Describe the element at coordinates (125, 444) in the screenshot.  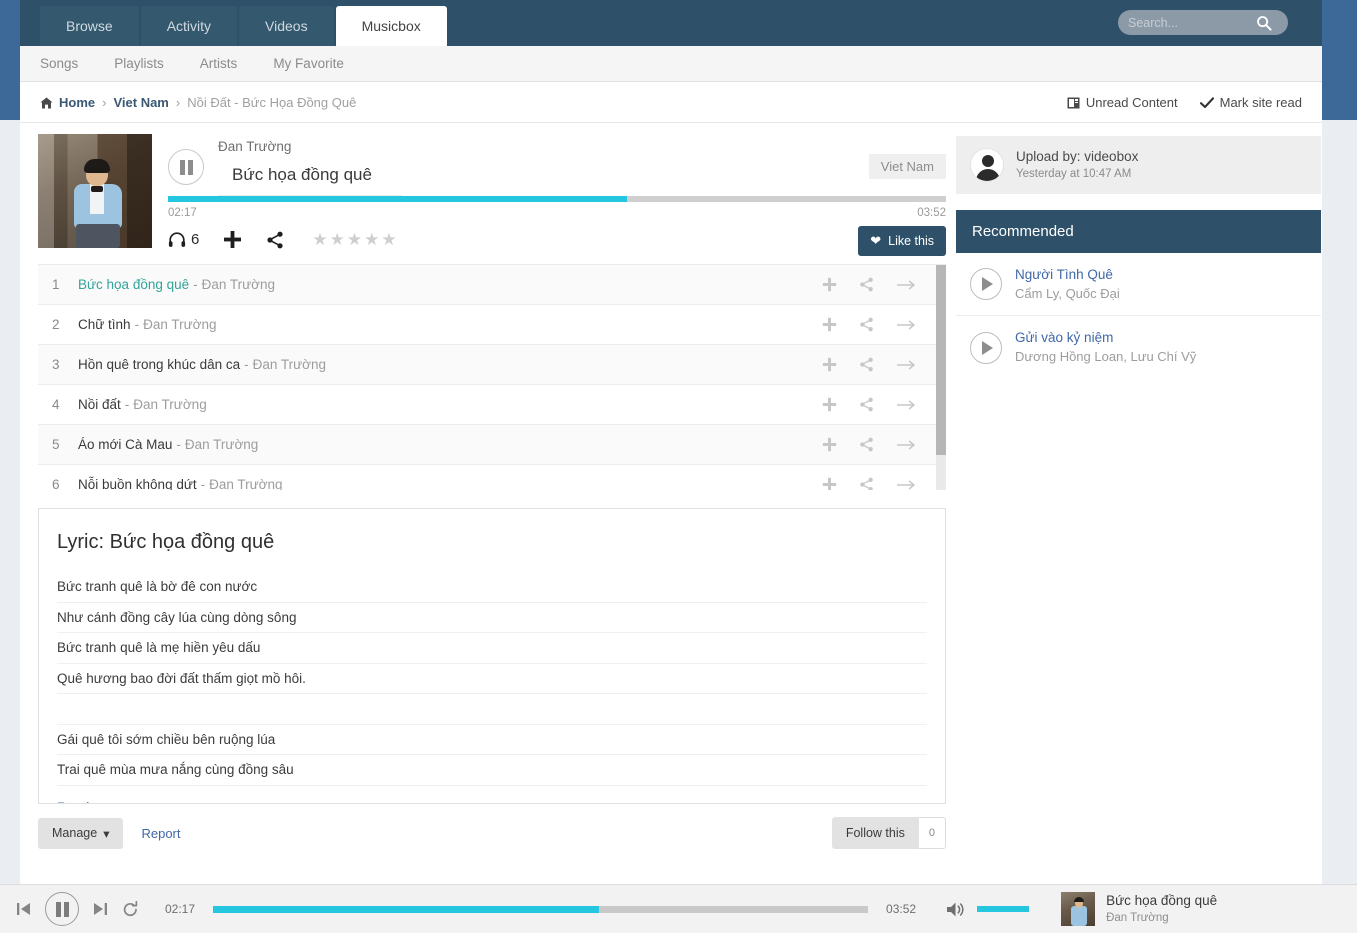
I see `song-title: Áo mới Cà Mau` at that location.